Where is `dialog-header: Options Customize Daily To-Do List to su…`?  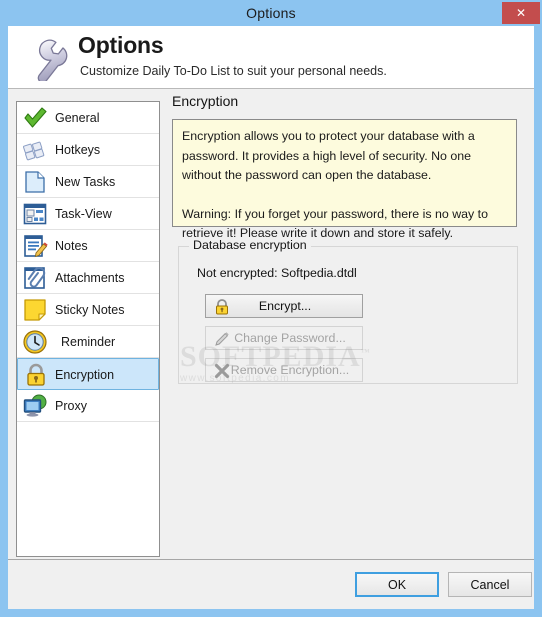
dialog-header: Options Customize Daily To-Do List to su… is located at coordinates (271, 57).